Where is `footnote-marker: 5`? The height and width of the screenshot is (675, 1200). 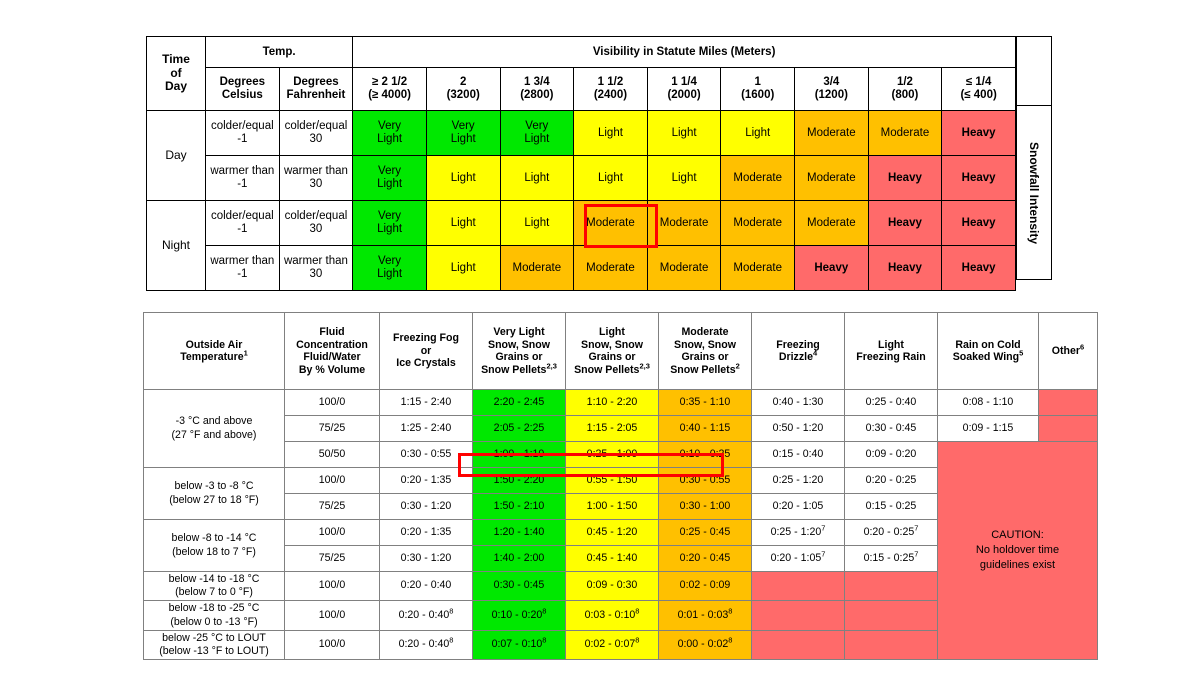
footnote-marker: 5 is located at coordinates (1021, 353).